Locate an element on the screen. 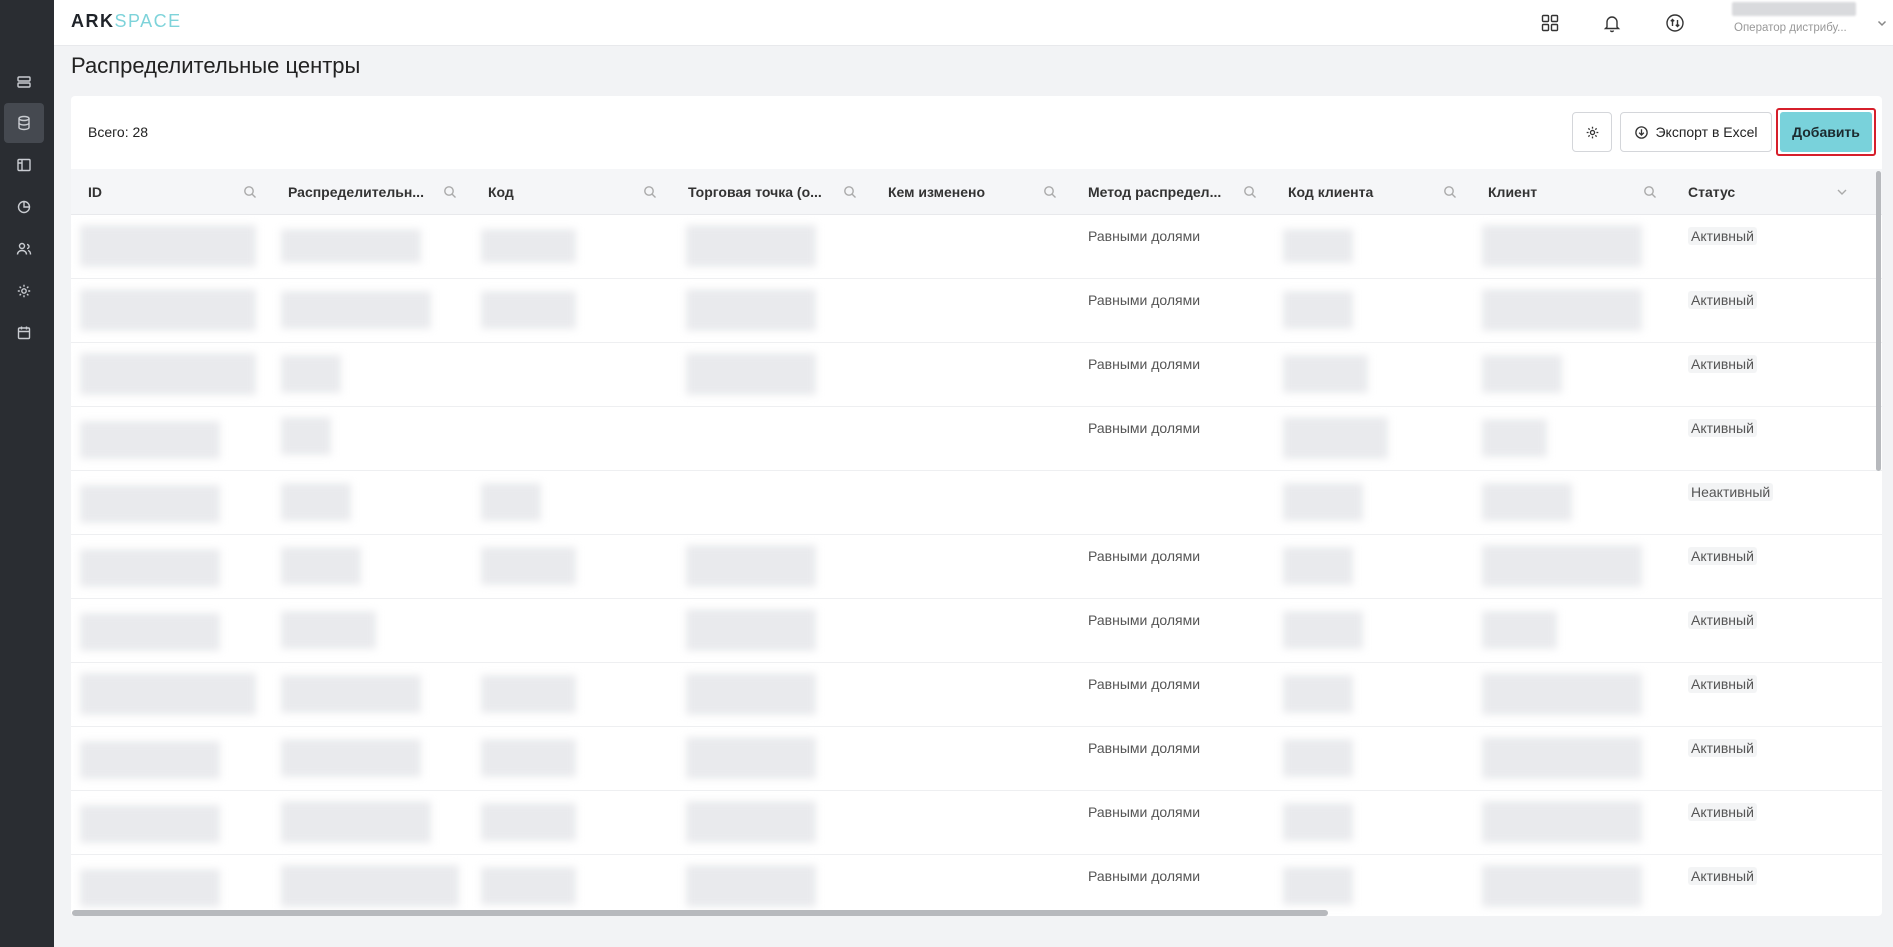  chevron-down-icon is located at coordinates (1842, 193).